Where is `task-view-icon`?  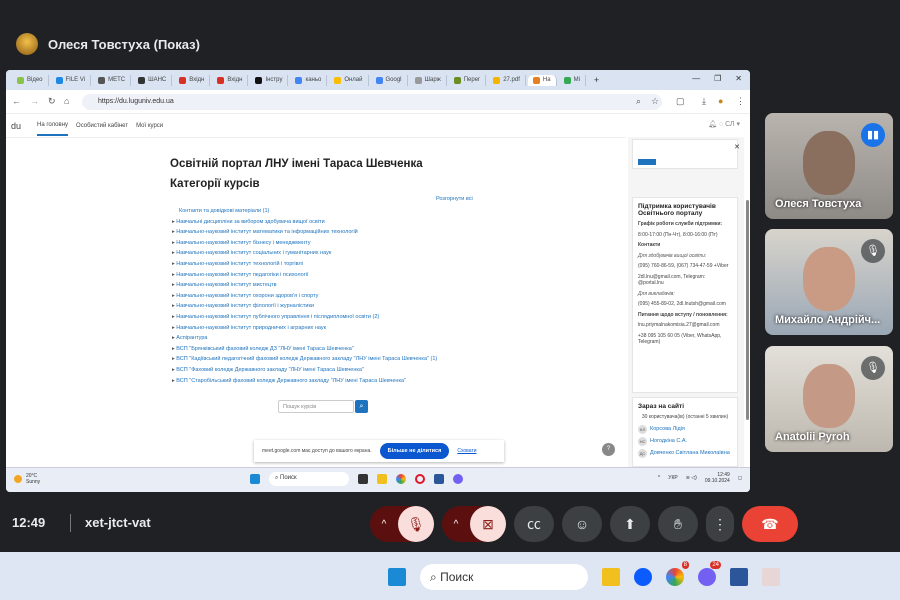 task-view-icon is located at coordinates (363, 479).